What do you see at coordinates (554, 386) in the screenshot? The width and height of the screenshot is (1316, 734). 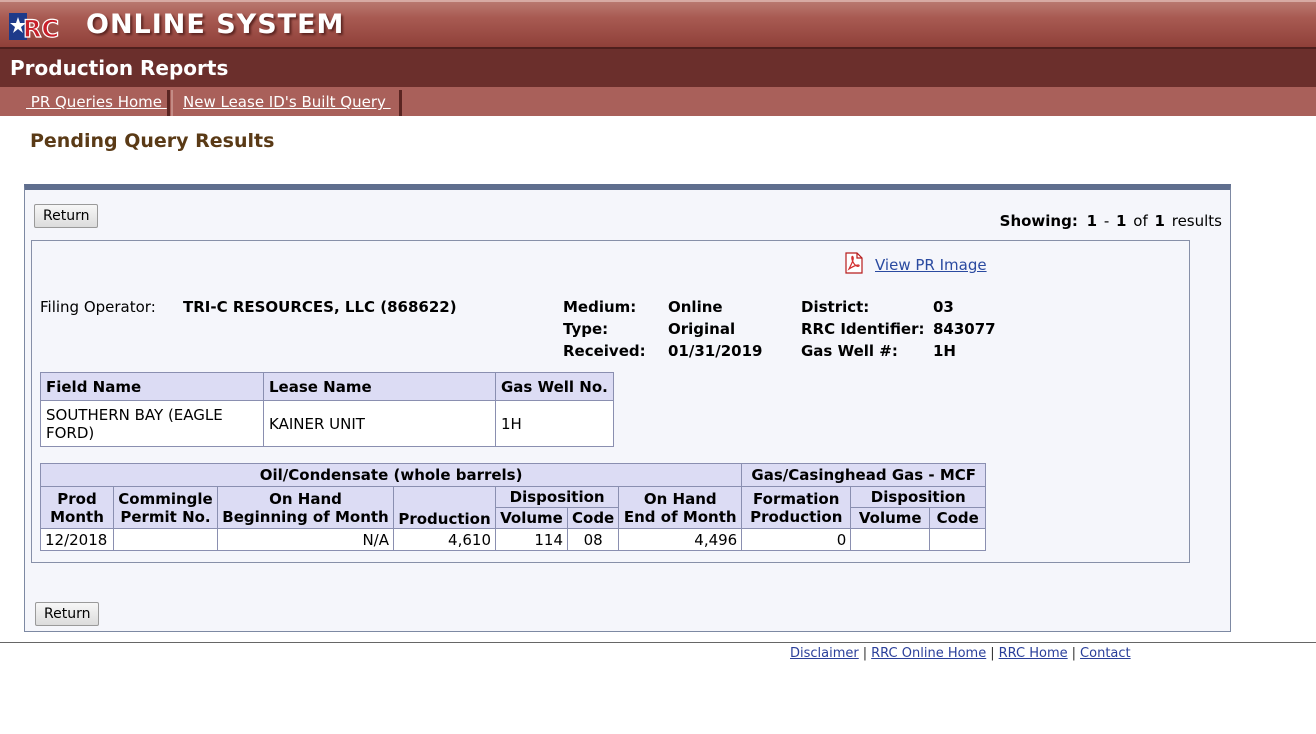 I see `th-gas-well-no: Gas Well No.` at bounding box center [554, 386].